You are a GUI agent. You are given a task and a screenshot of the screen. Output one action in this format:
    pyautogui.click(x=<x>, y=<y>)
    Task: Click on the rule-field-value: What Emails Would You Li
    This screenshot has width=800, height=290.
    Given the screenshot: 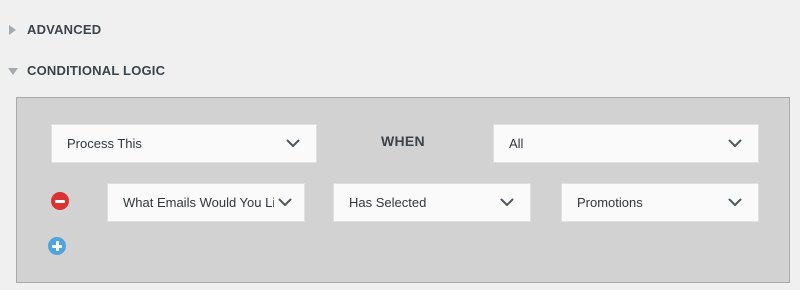 What is the action you would take?
    pyautogui.click(x=198, y=202)
    